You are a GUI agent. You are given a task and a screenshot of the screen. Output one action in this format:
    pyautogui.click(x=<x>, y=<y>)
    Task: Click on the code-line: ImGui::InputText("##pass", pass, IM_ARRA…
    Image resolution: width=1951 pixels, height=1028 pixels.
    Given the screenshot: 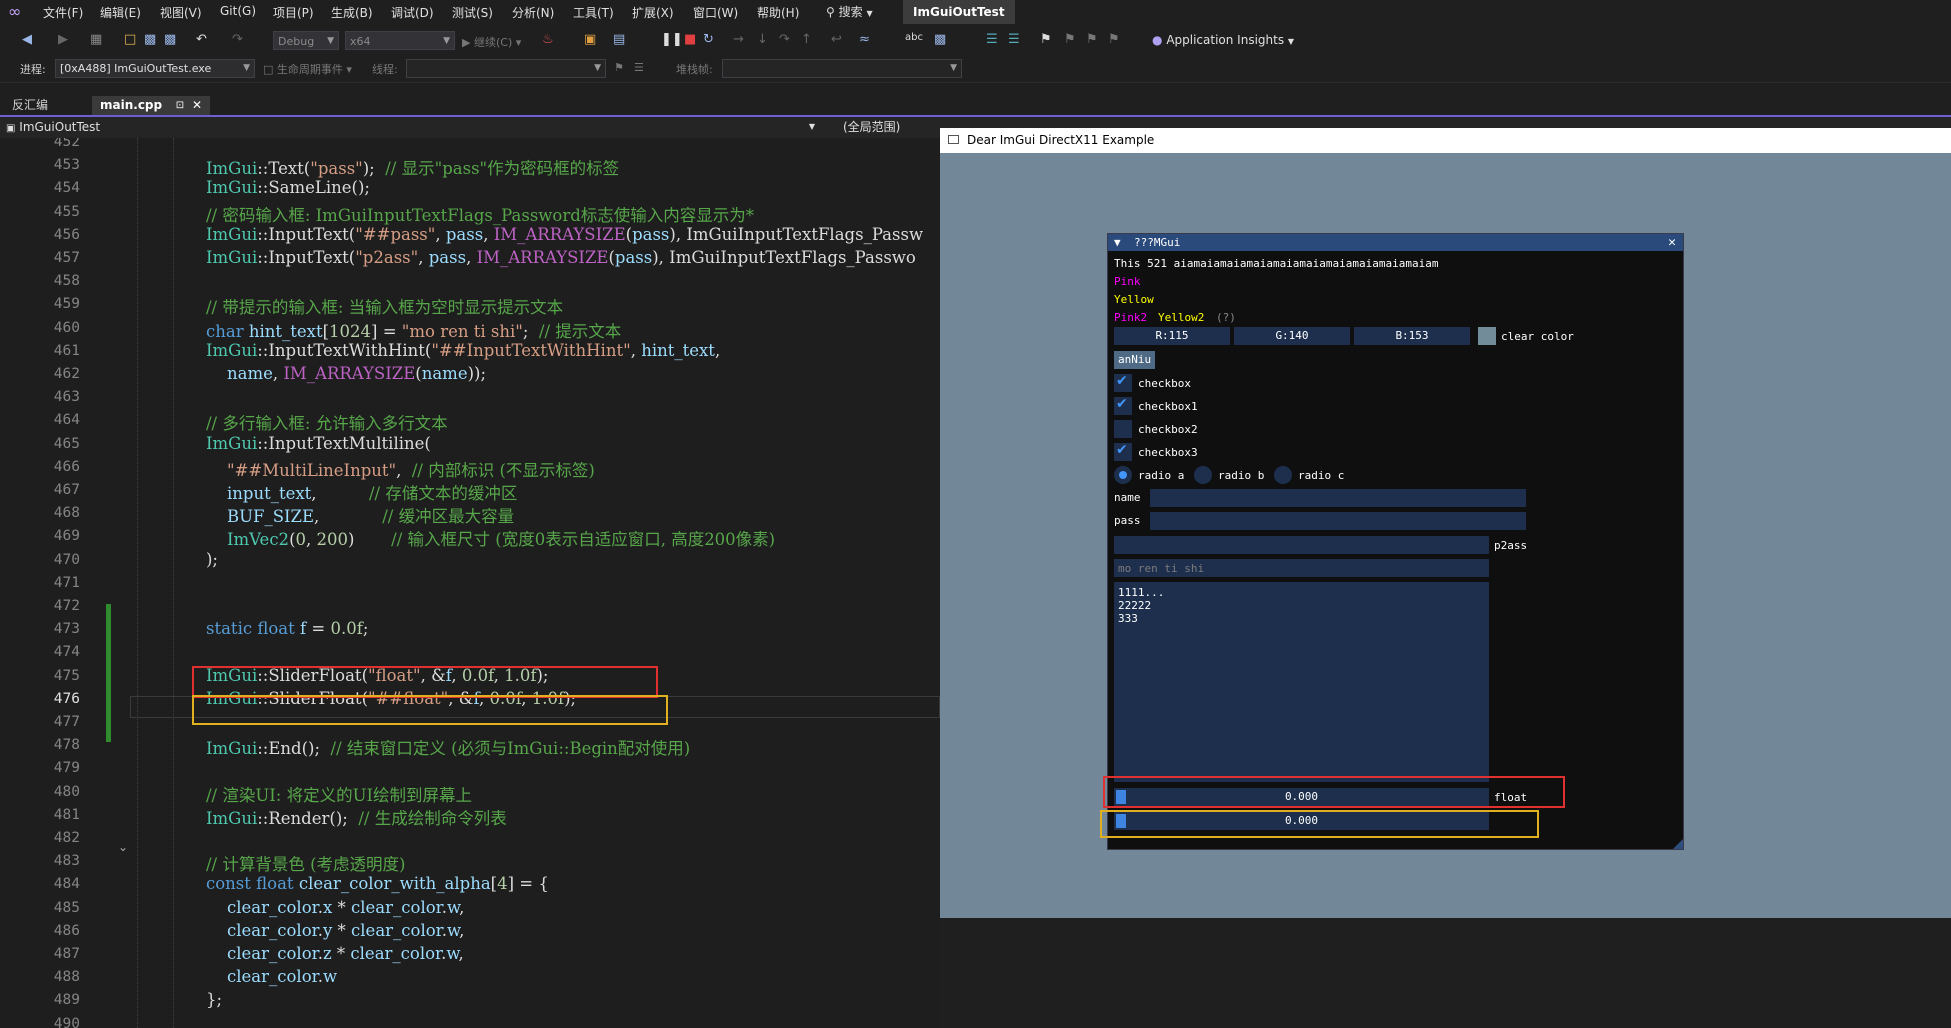 What is the action you would take?
    pyautogui.click(x=564, y=234)
    